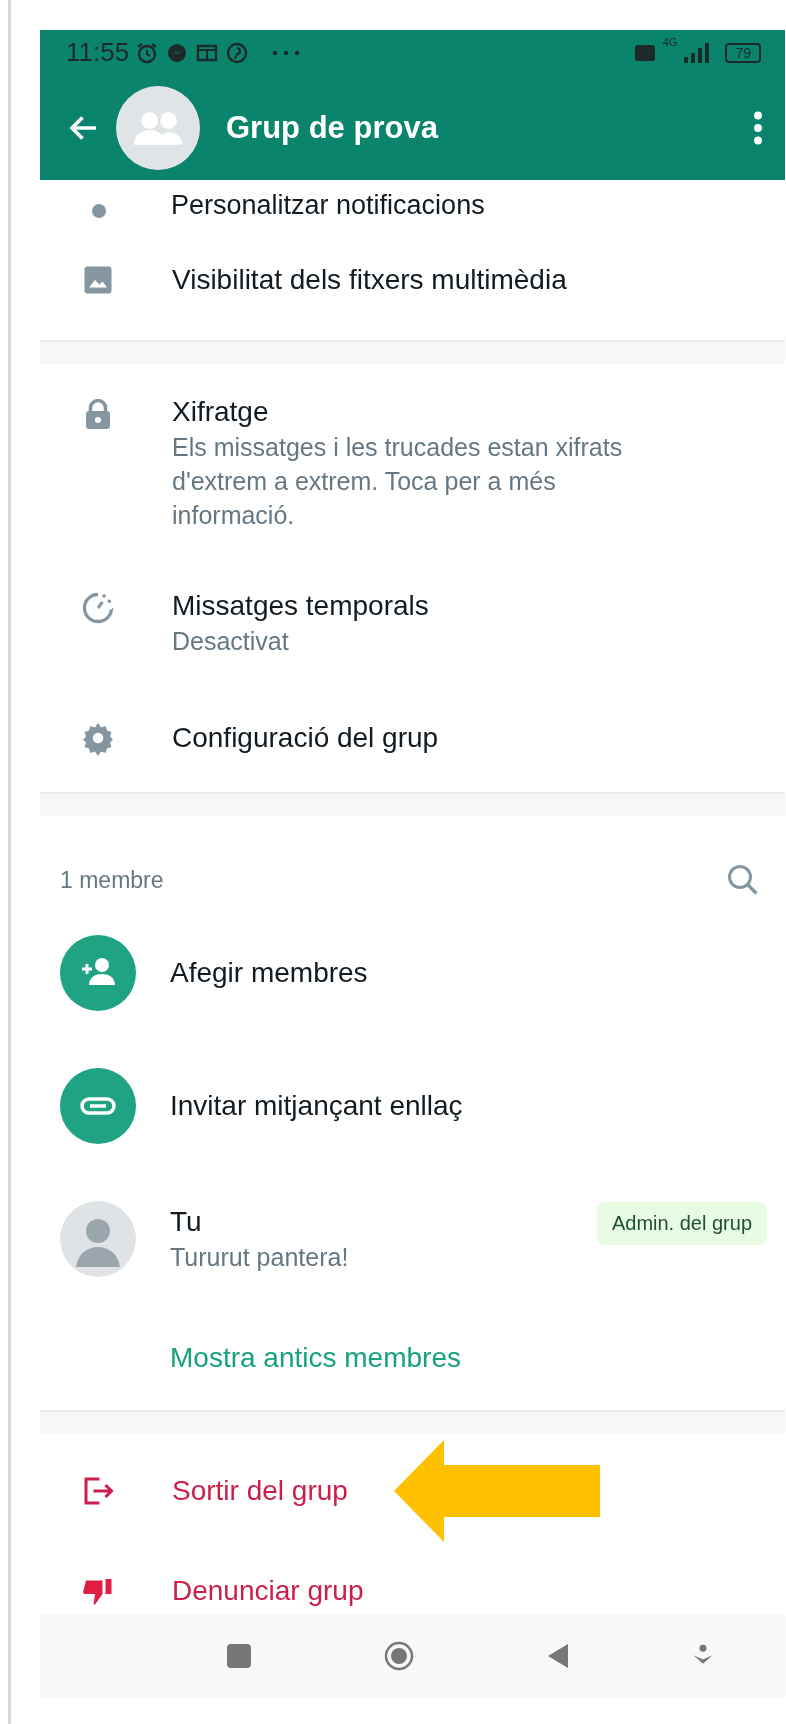 The width and height of the screenshot is (786, 1724). I want to click on home-button-icon, so click(399, 1656).